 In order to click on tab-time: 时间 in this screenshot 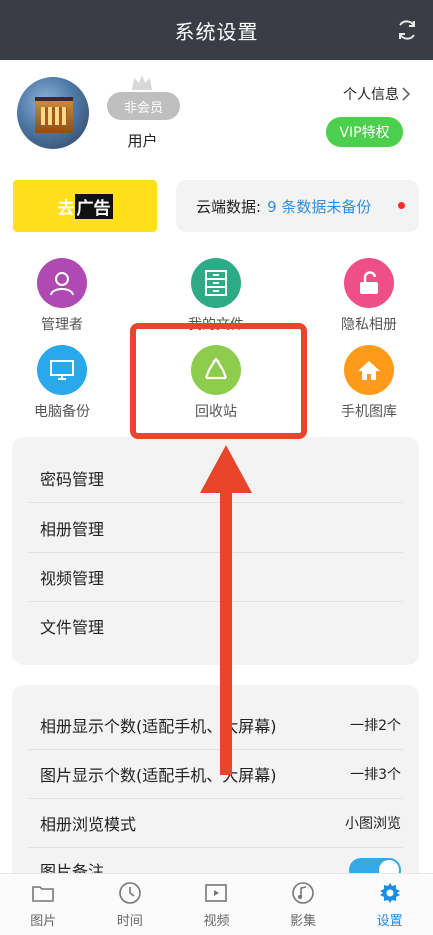, I will do `click(130, 904)`.